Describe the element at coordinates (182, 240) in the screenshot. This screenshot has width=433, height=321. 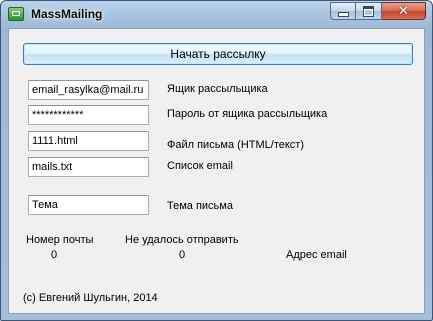
I see `failed-label: Не удалось отправить` at that location.